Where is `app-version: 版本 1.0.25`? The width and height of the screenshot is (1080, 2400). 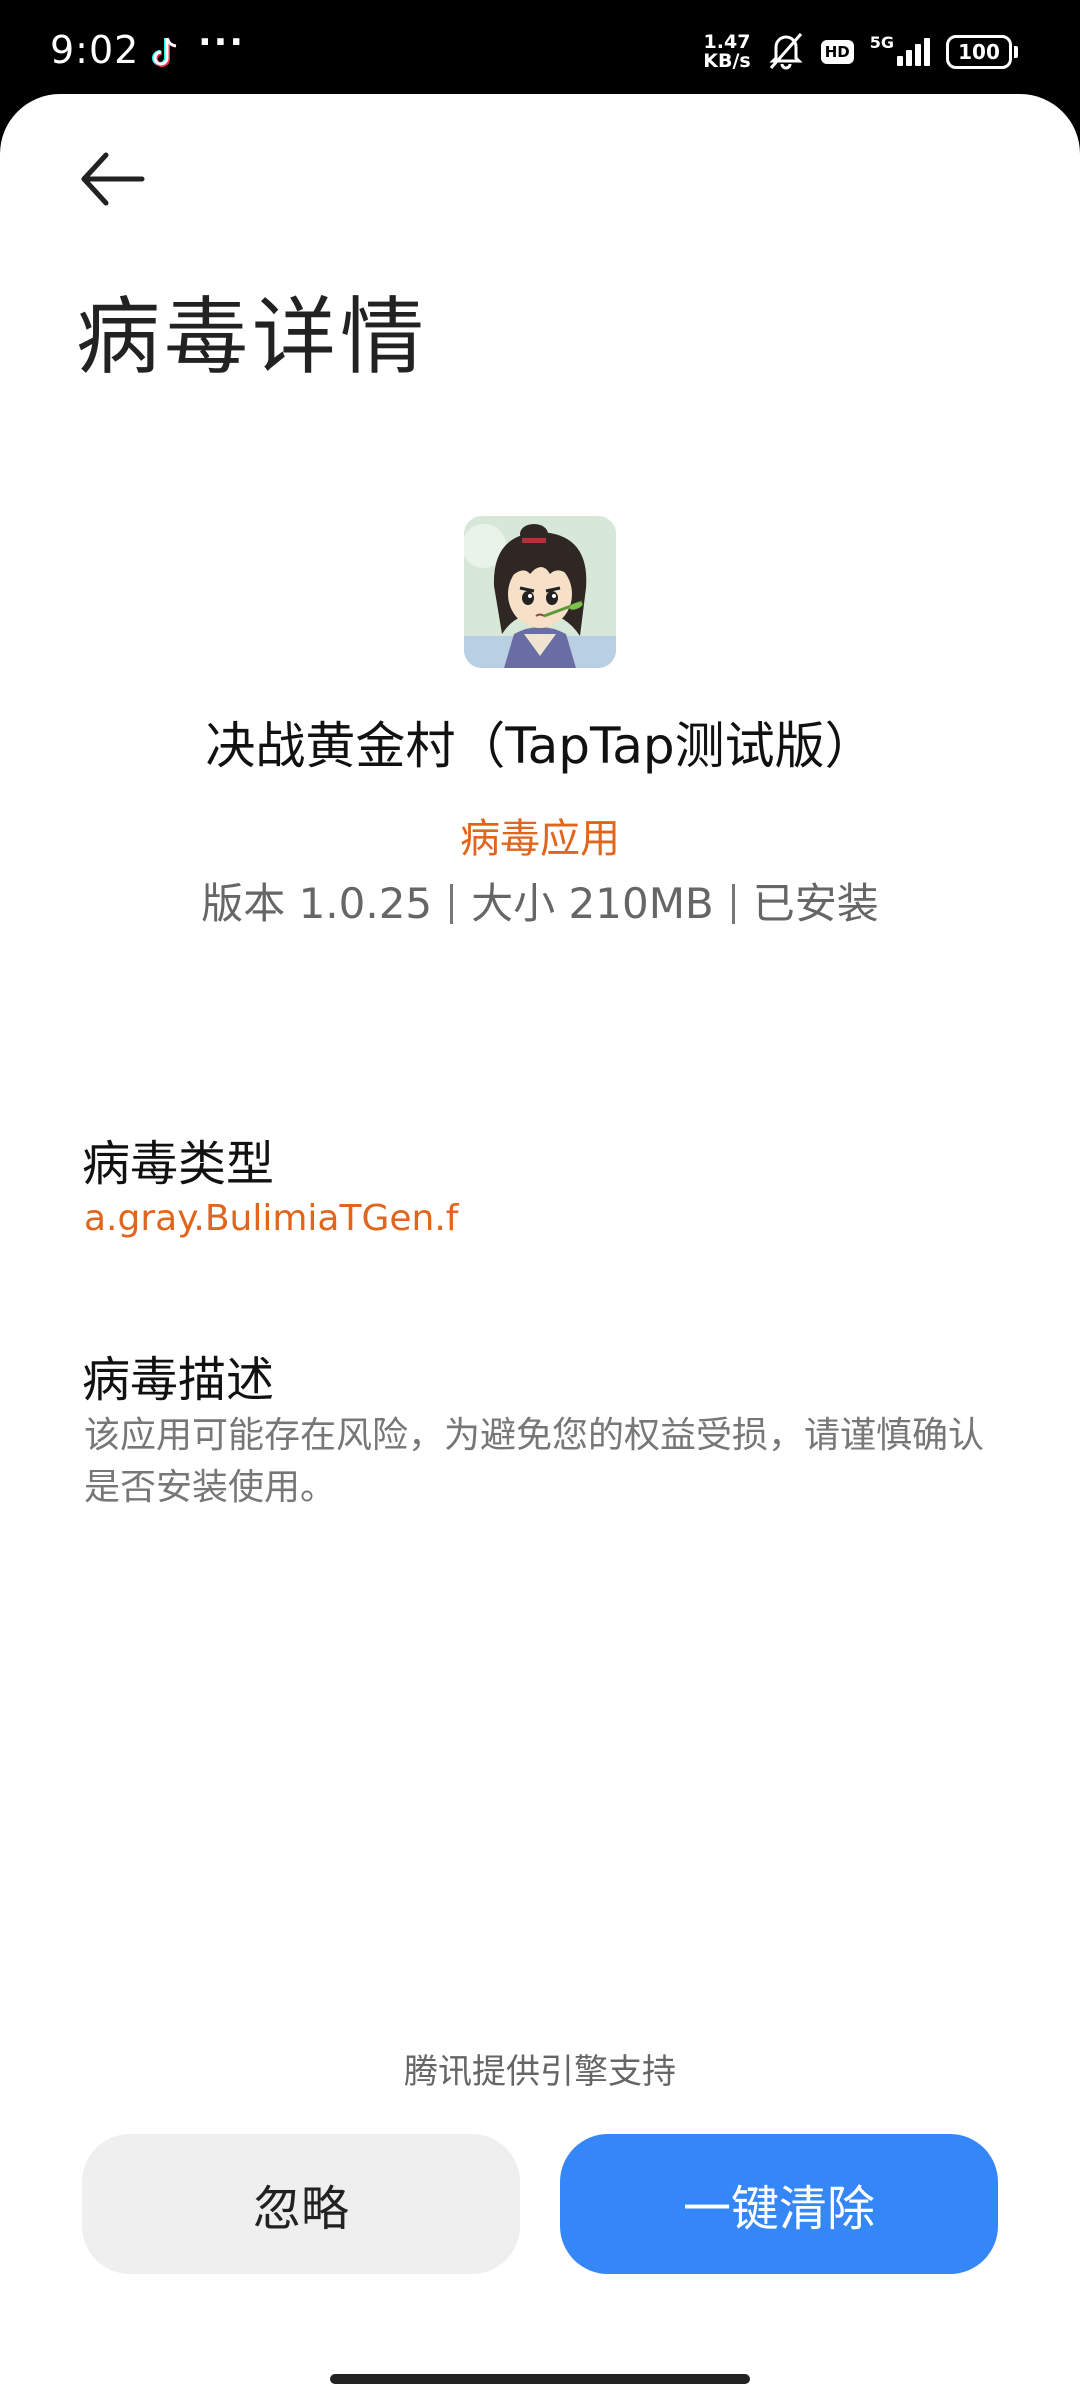 app-version: 版本 1.0.25 is located at coordinates (317, 903).